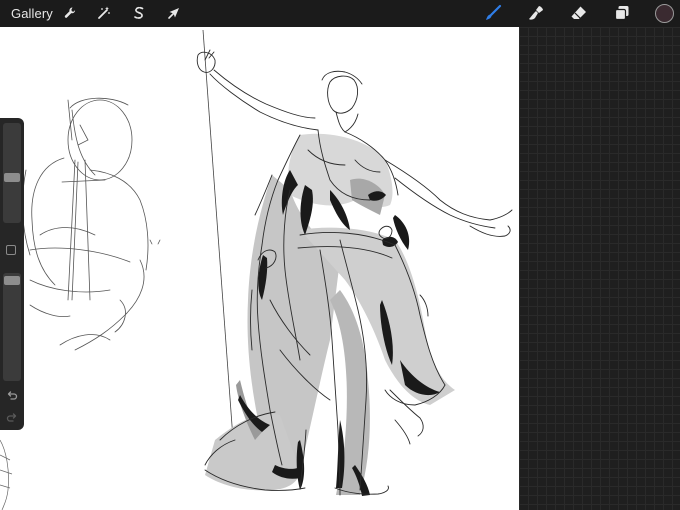 Image resolution: width=680 pixels, height=510 pixels. Describe the element at coordinates (70, 13) in the screenshot. I see `wrench-icon` at that location.